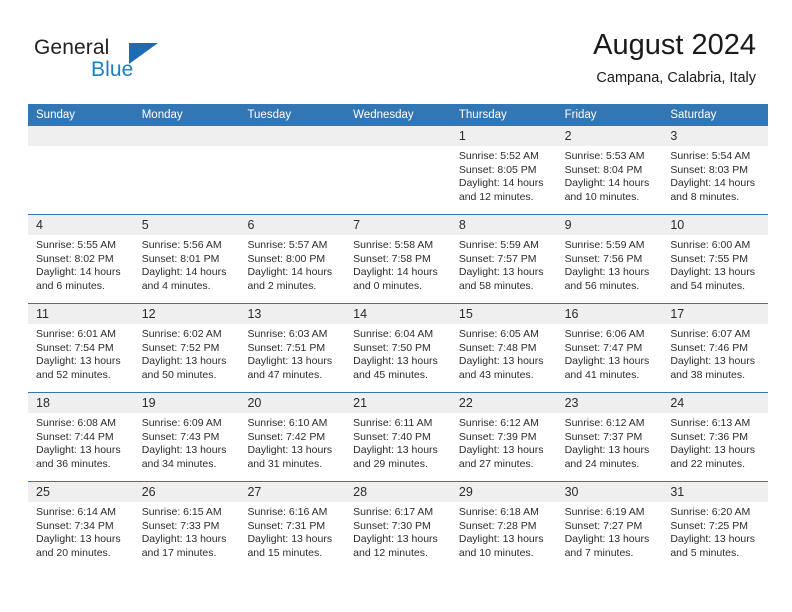 Image resolution: width=792 pixels, height=612 pixels. What do you see at coordinates (501, 368) in the screenshot?
I see `daylight-text: Daylight: 13 hours and 43 minutes.` at bounding box center [501, 368].